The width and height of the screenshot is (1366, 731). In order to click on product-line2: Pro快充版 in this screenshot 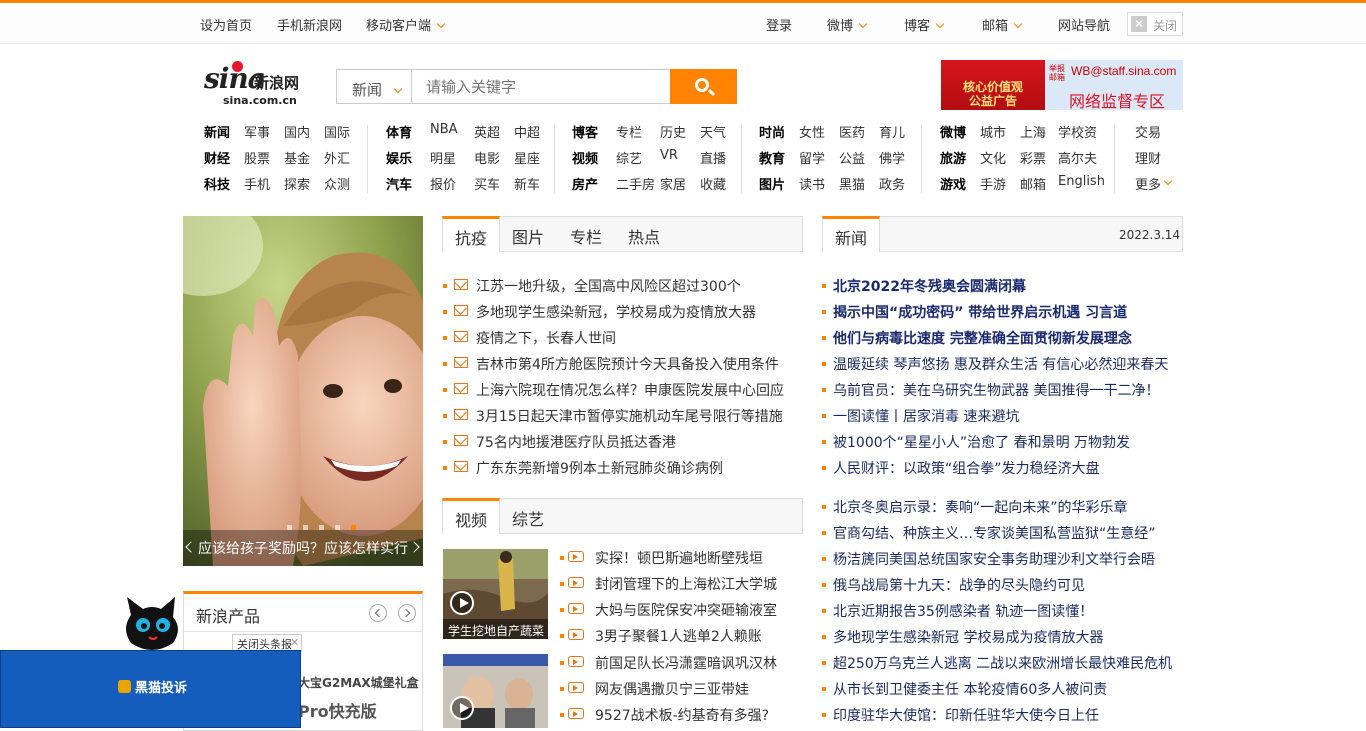, I will do `click(337, 710)`.